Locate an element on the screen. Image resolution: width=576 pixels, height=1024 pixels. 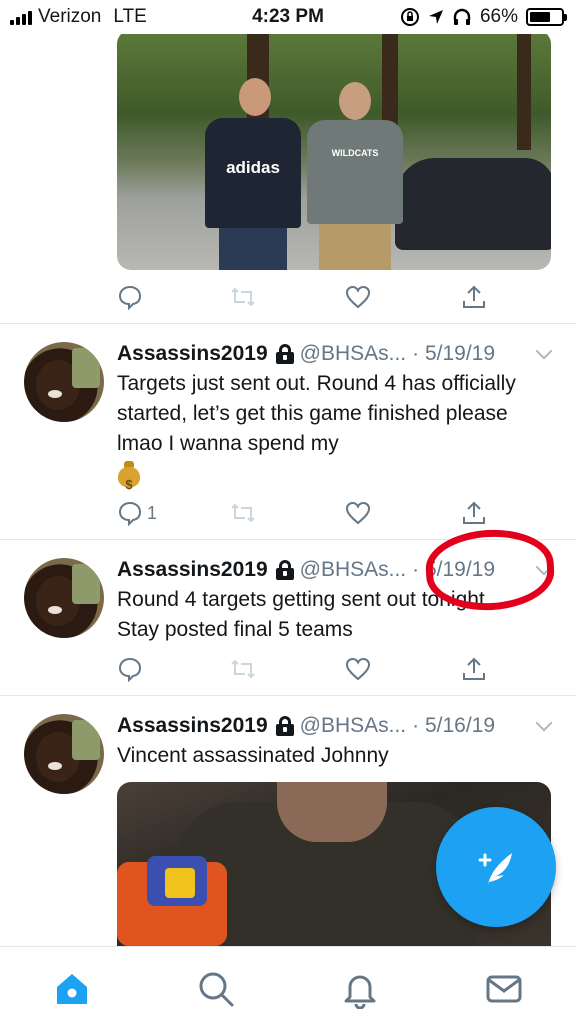
person-left: adidas is located at coordinates (253, 174).